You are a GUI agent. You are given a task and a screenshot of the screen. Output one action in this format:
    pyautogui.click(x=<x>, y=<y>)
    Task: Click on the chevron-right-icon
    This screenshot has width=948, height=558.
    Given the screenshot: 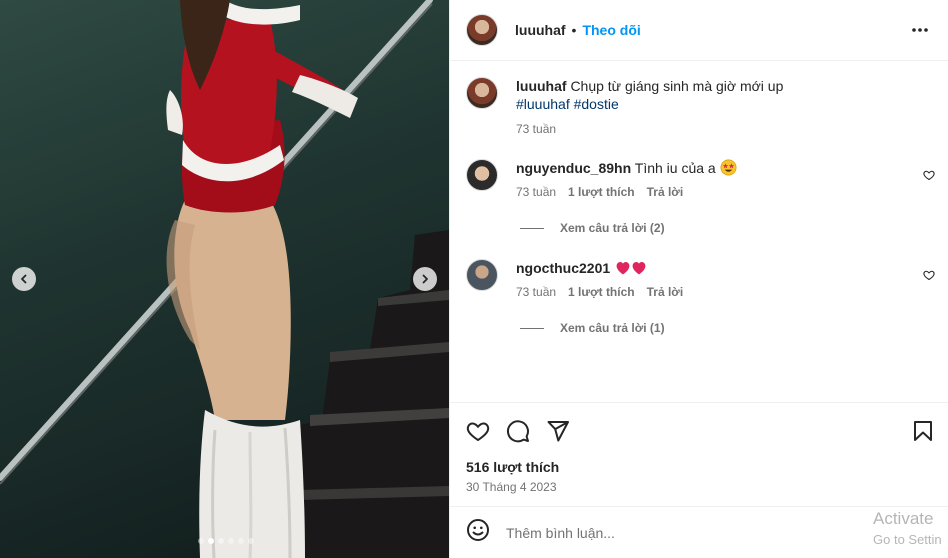 What is the action you would take?
    pyautogui.click(x=425, y=279)
    